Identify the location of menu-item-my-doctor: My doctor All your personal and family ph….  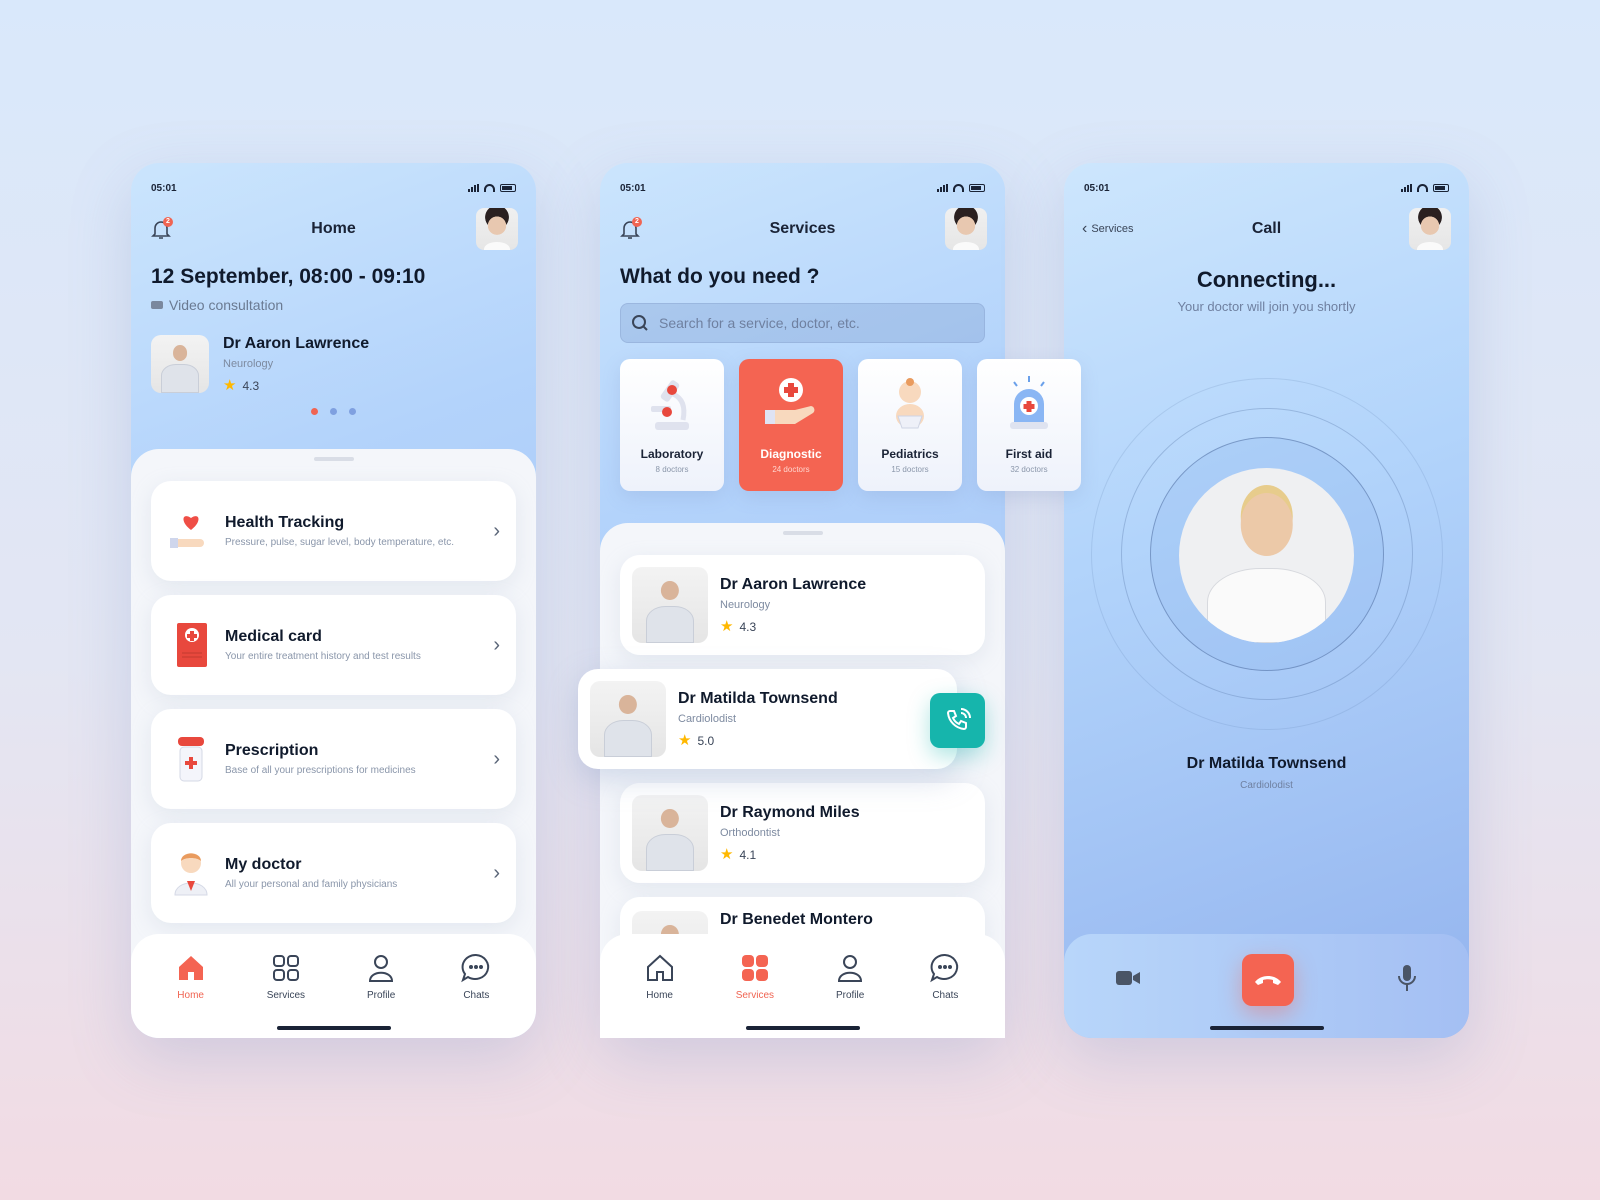
(333, 873).